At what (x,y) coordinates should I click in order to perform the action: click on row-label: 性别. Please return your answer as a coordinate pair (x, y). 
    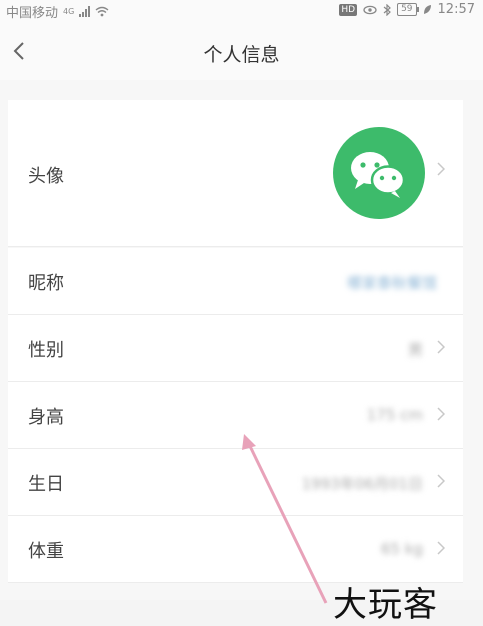
    Looking at the image, I should click on (46, 350).